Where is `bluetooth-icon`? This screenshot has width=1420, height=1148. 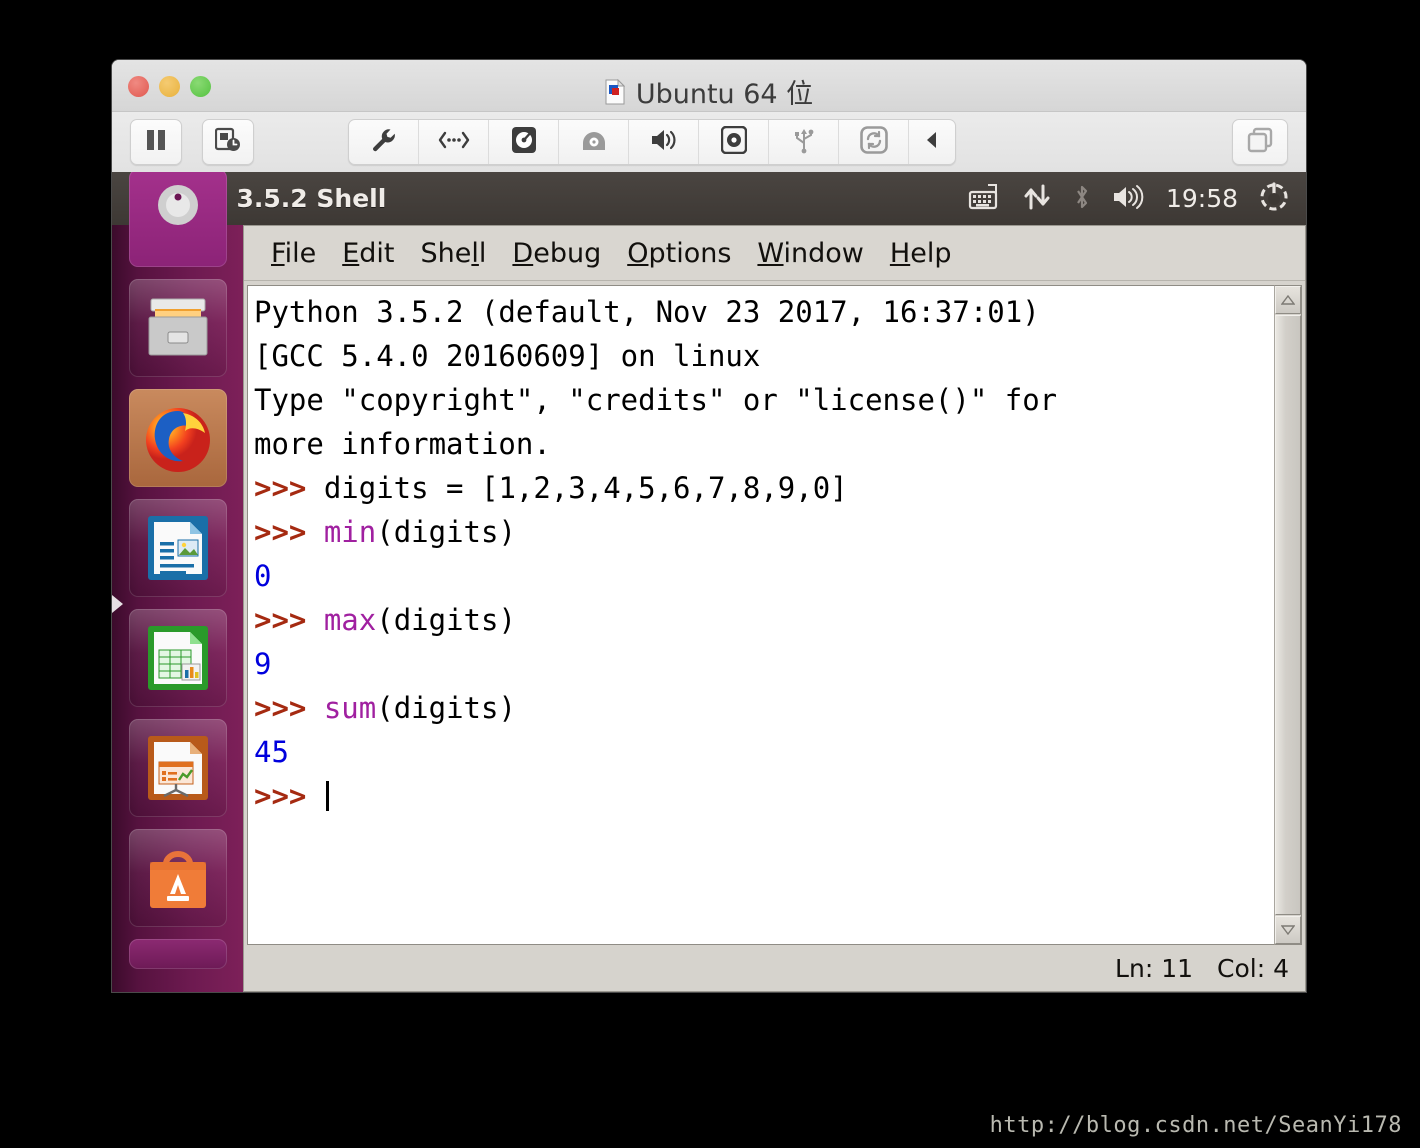
bluetooth-icon is located at coordinates (1082, 199).